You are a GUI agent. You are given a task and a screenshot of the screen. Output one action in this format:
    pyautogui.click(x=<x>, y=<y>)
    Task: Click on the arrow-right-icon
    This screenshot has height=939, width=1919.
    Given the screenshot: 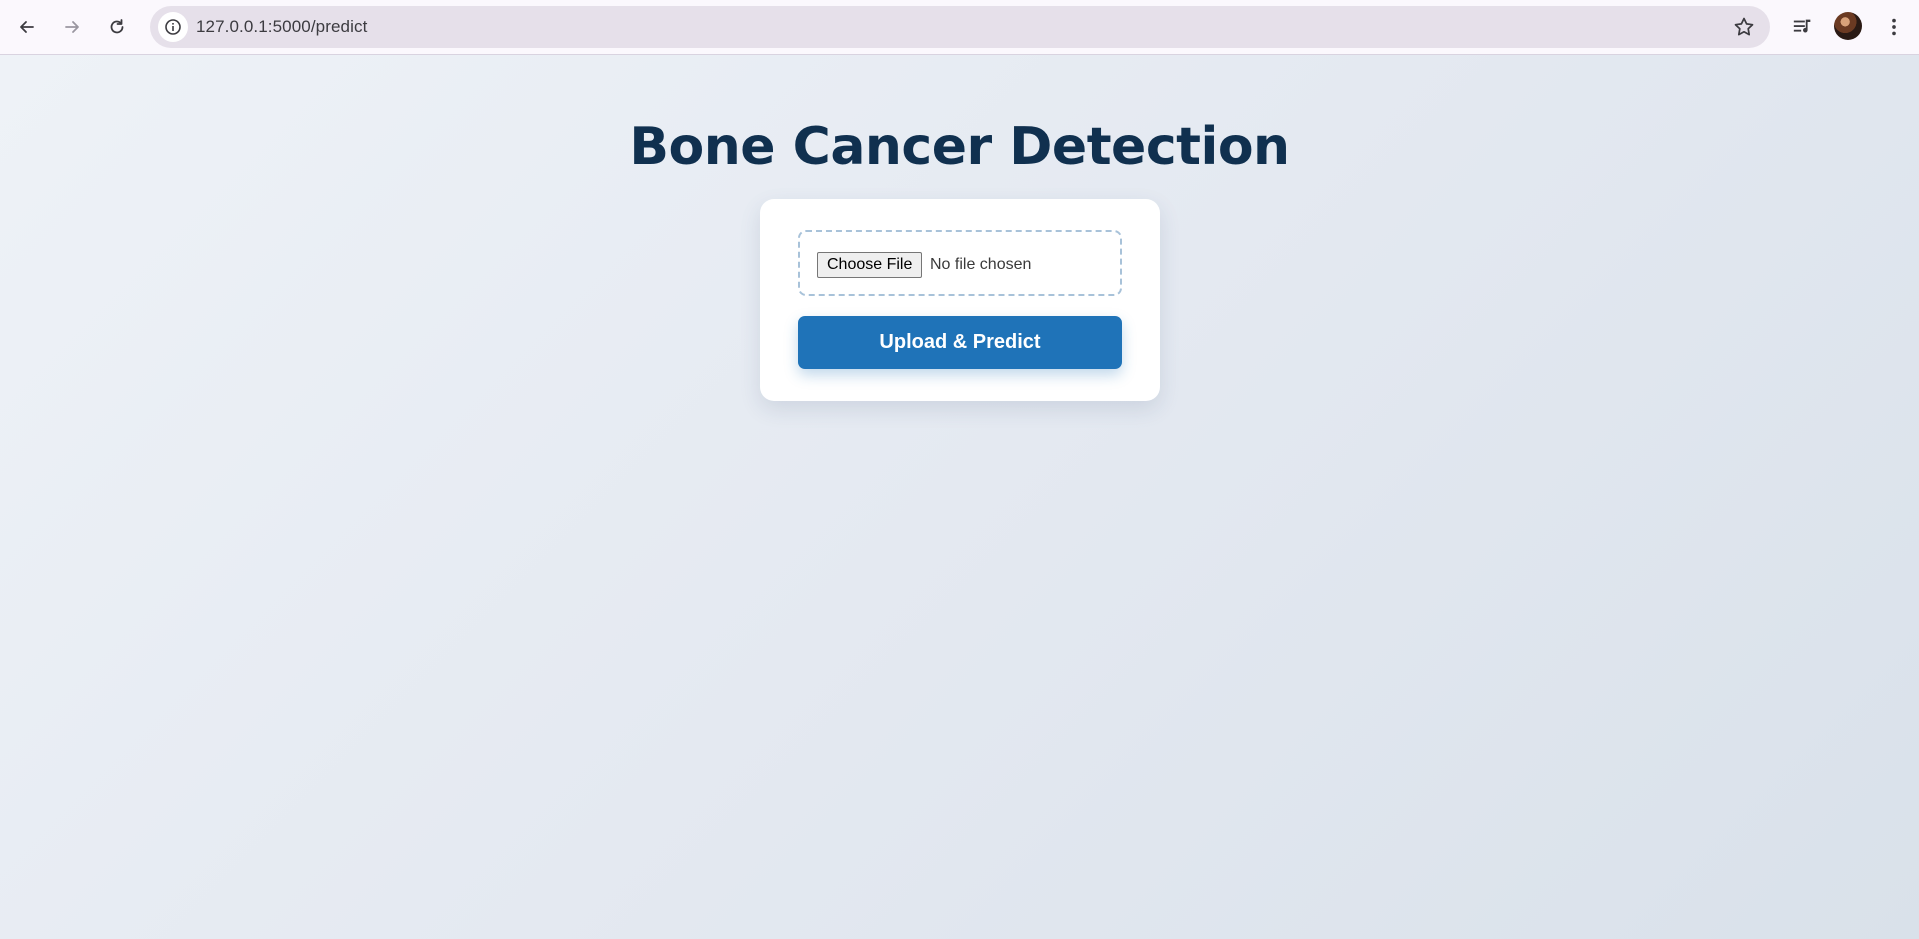 What is the action you would take?
    pyautogui.click(x=72, y=27)
    